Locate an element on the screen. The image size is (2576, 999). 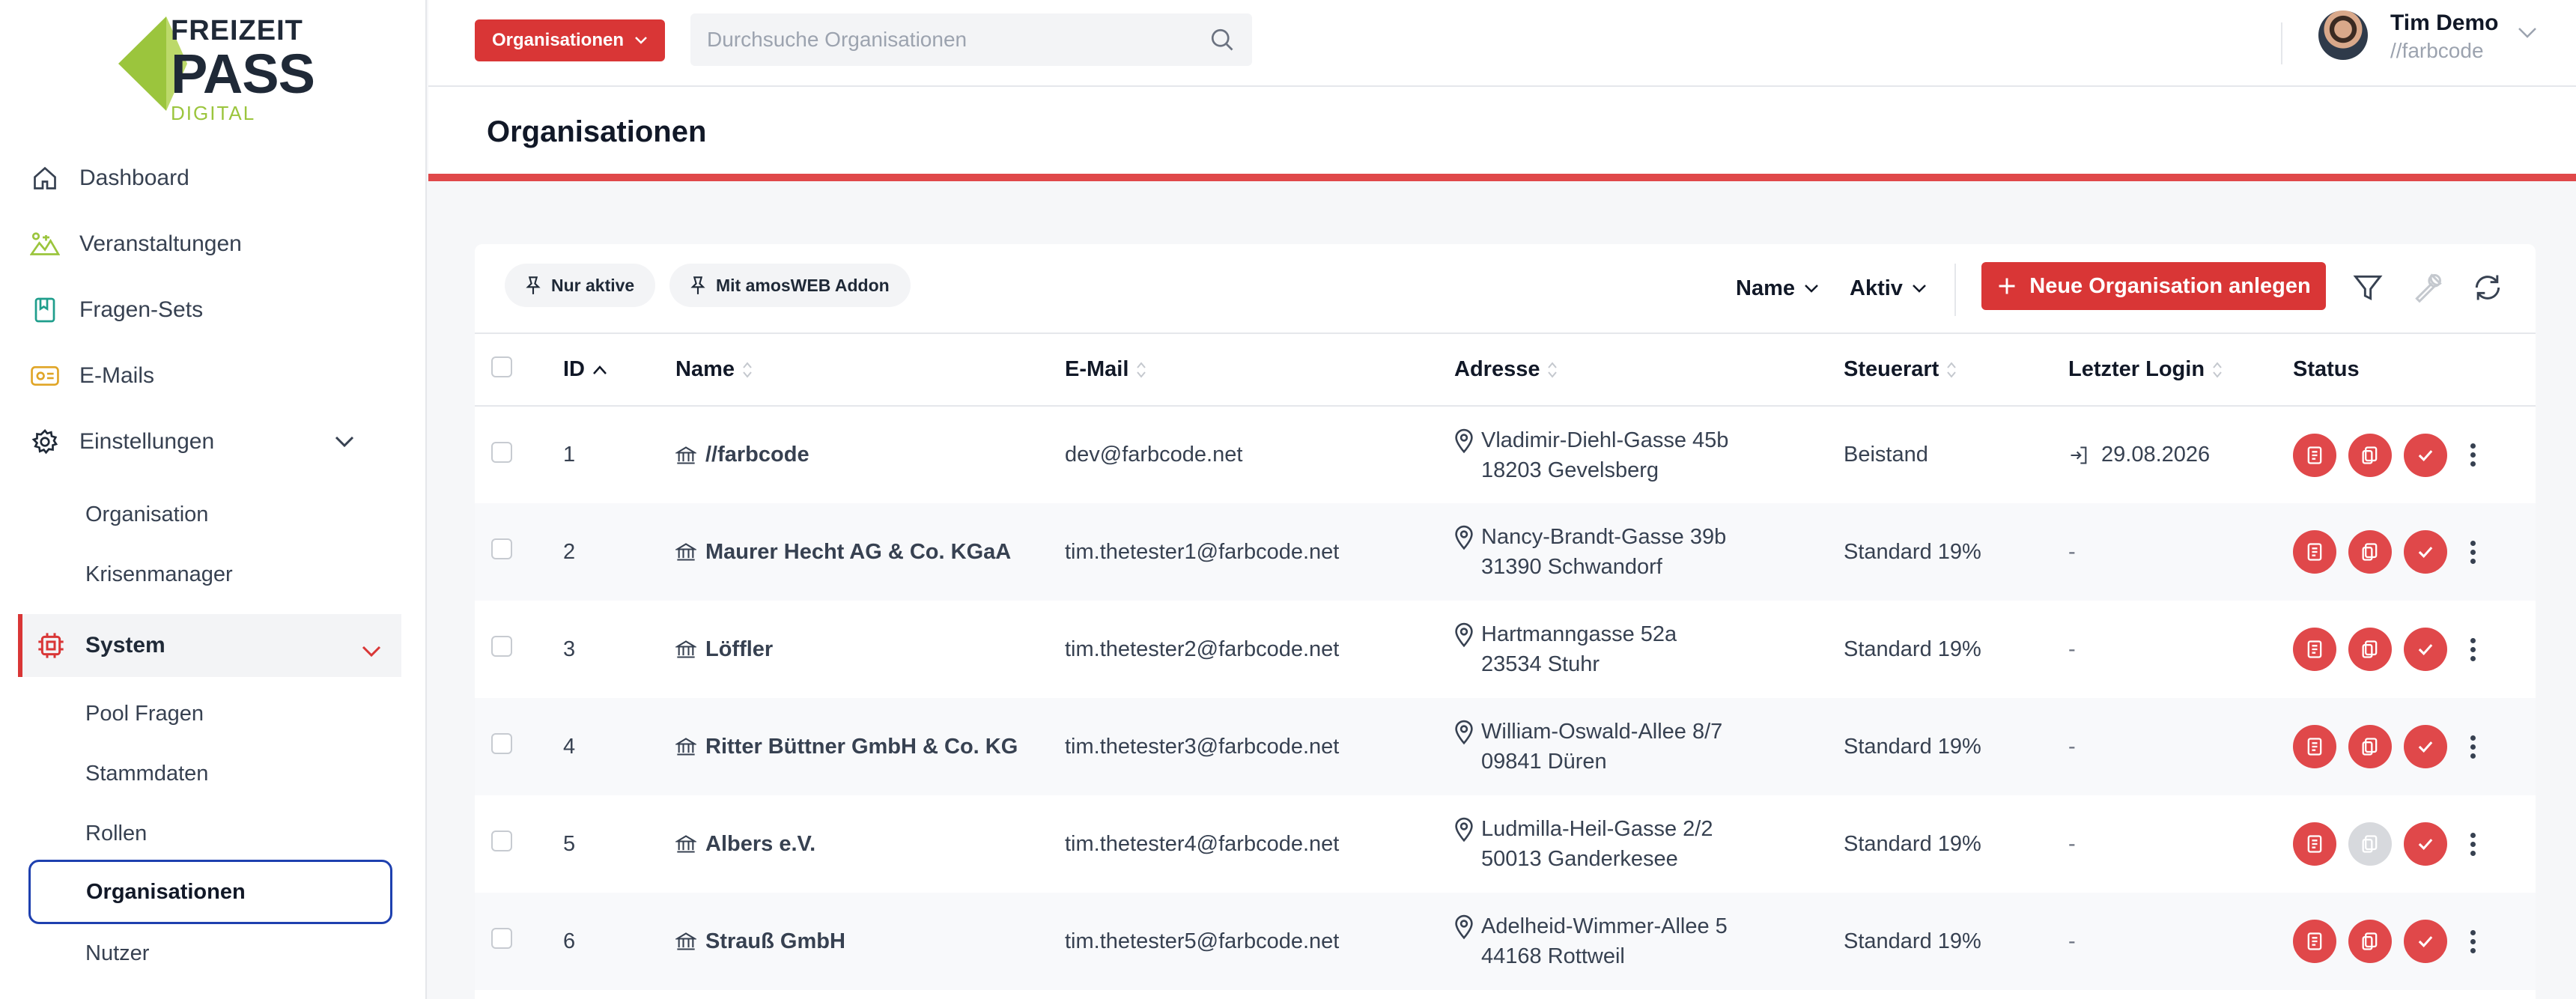
col-name: Name is located at coordinates (870, 370).